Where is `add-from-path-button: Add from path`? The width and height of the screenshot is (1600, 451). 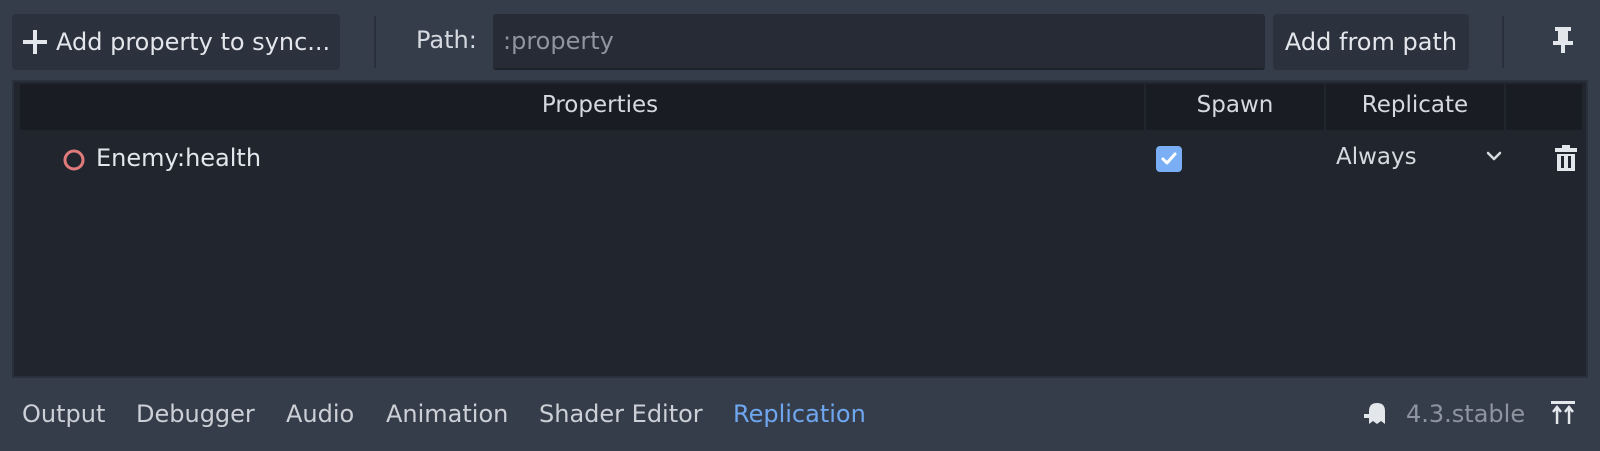
add-from-path-button: Add from path is located at coordinates (1371, 42).